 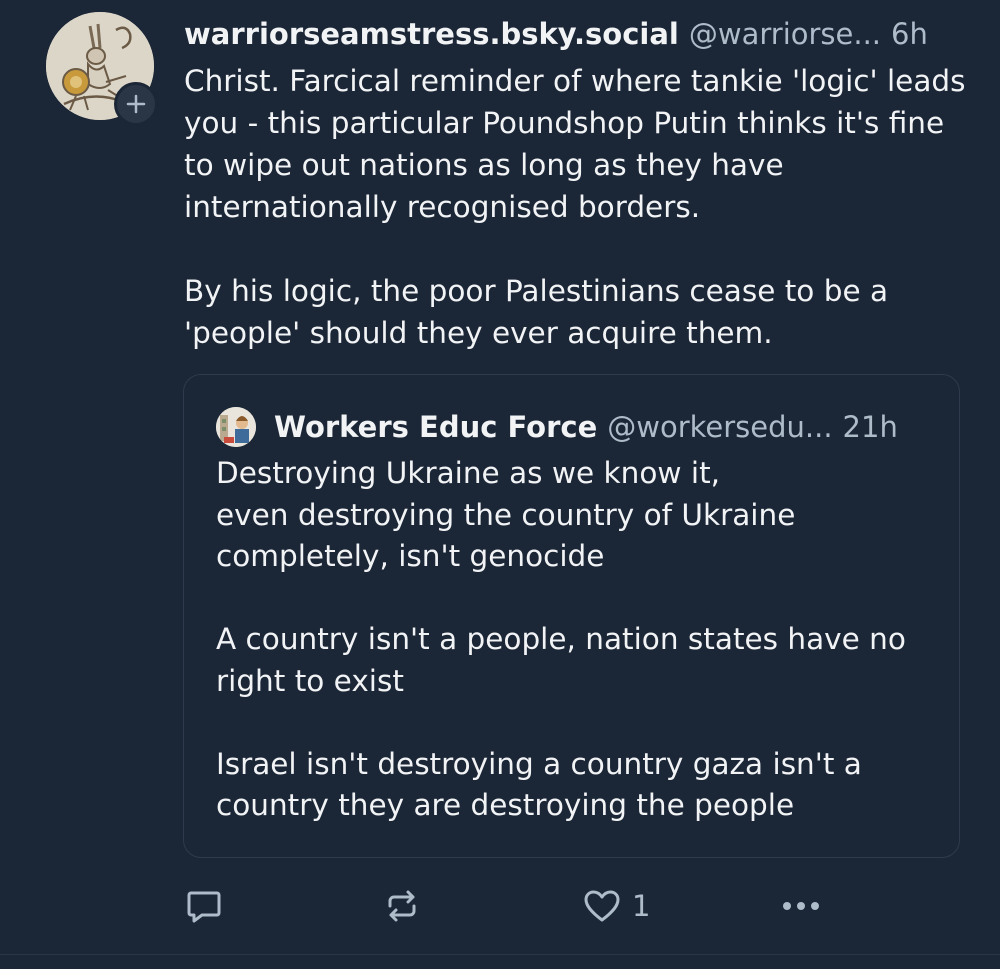 What do you see at coordinates (500, 954) in the screenshot?
I see `post-divider` at bounding box center [500, 954].